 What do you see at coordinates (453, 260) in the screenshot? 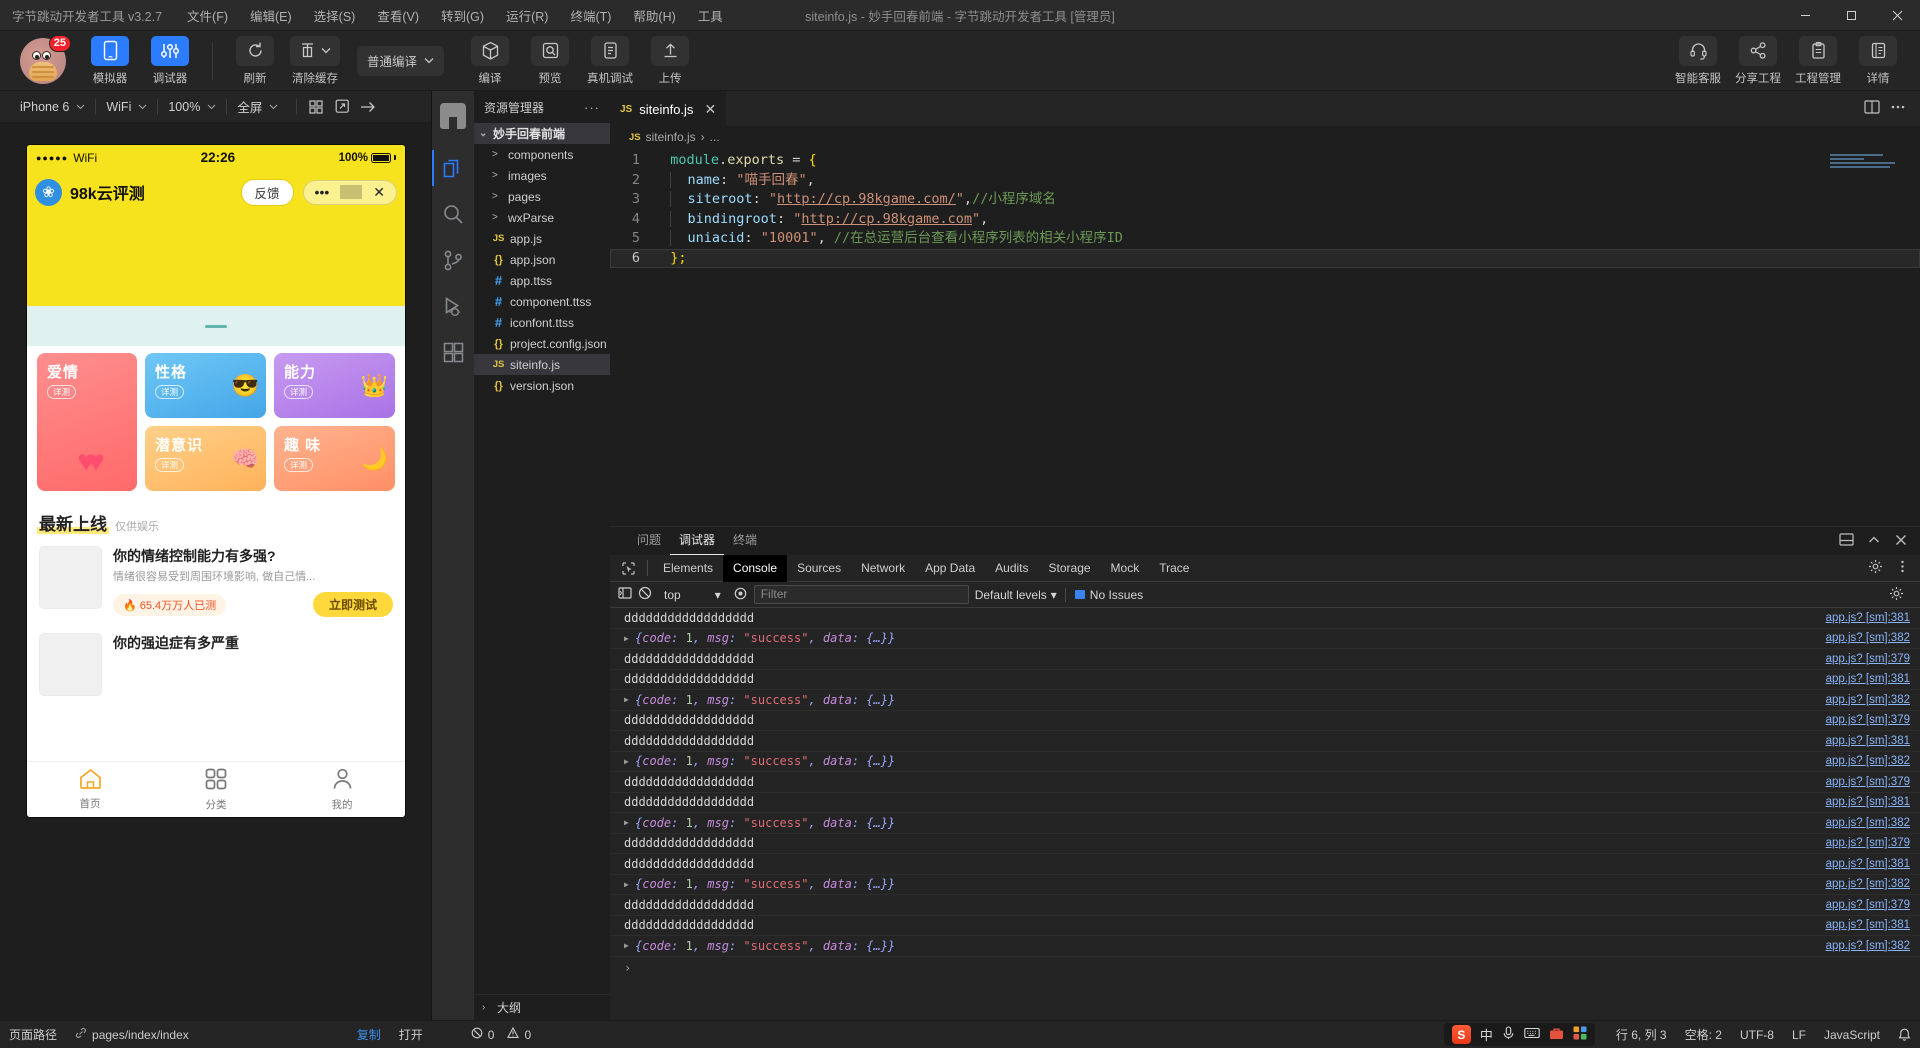
I see `activity-source-control` at bounding box center [453, 260].